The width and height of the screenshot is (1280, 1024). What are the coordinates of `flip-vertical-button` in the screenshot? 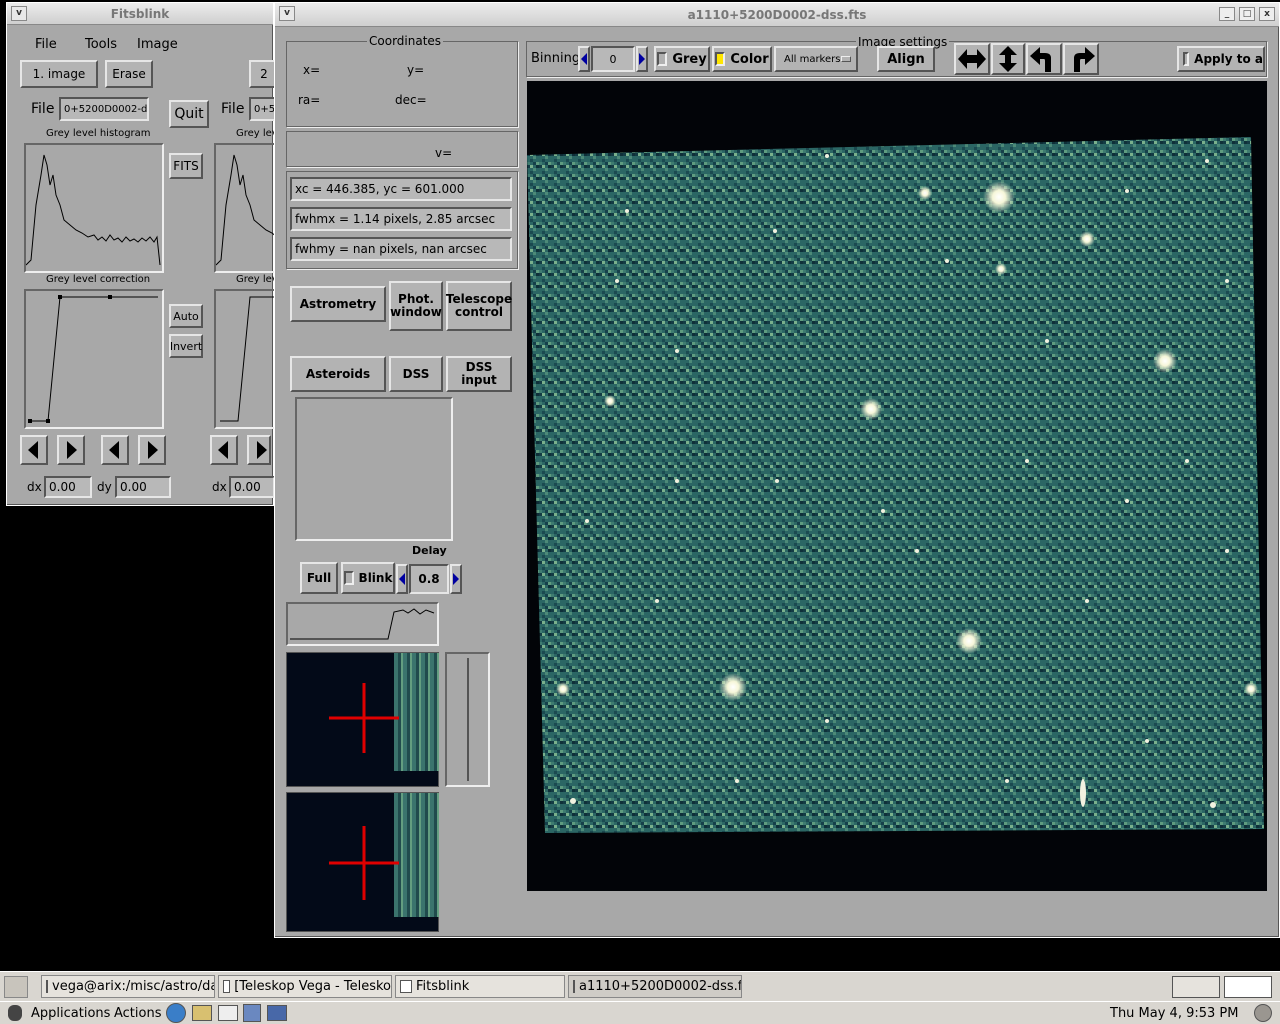 It's located at (1008, 59).